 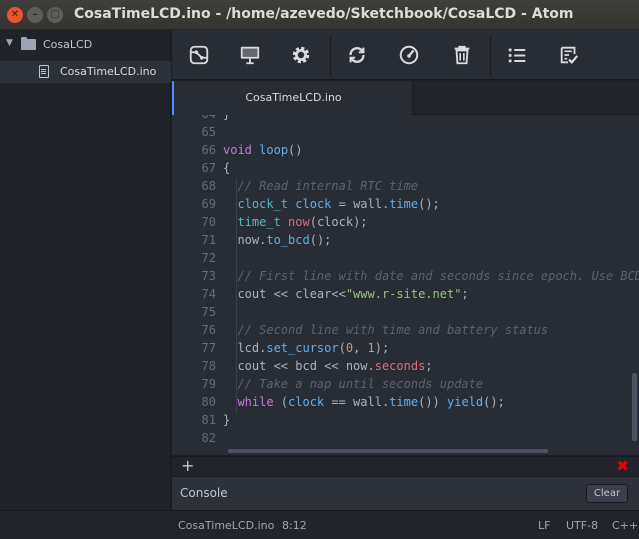 I want to click on checklist-icon, so click(x=569, y=55).